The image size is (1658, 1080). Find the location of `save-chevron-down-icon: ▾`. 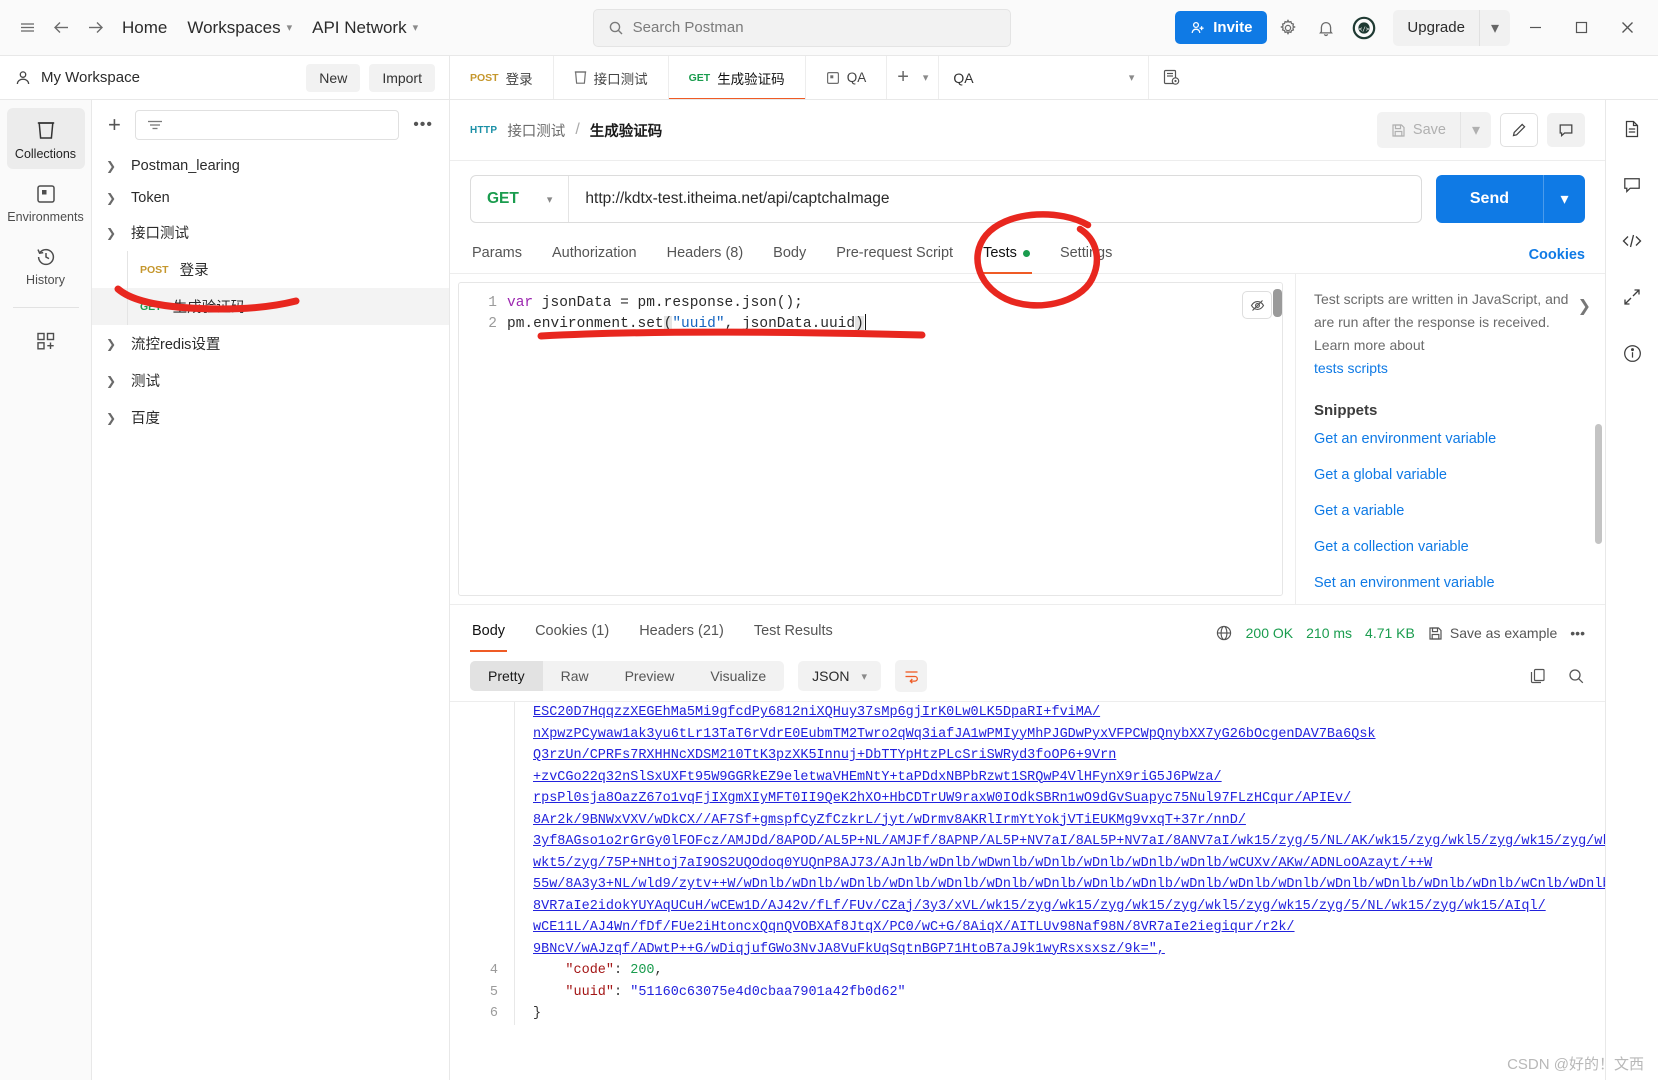

save-chevron-down-icon: ▾ is located at coordinates (1475, 130).